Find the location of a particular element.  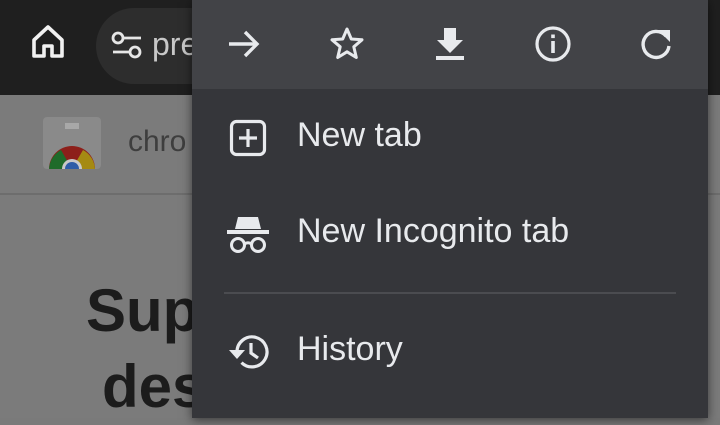

page-info-button is located at coordinates (553, 44).